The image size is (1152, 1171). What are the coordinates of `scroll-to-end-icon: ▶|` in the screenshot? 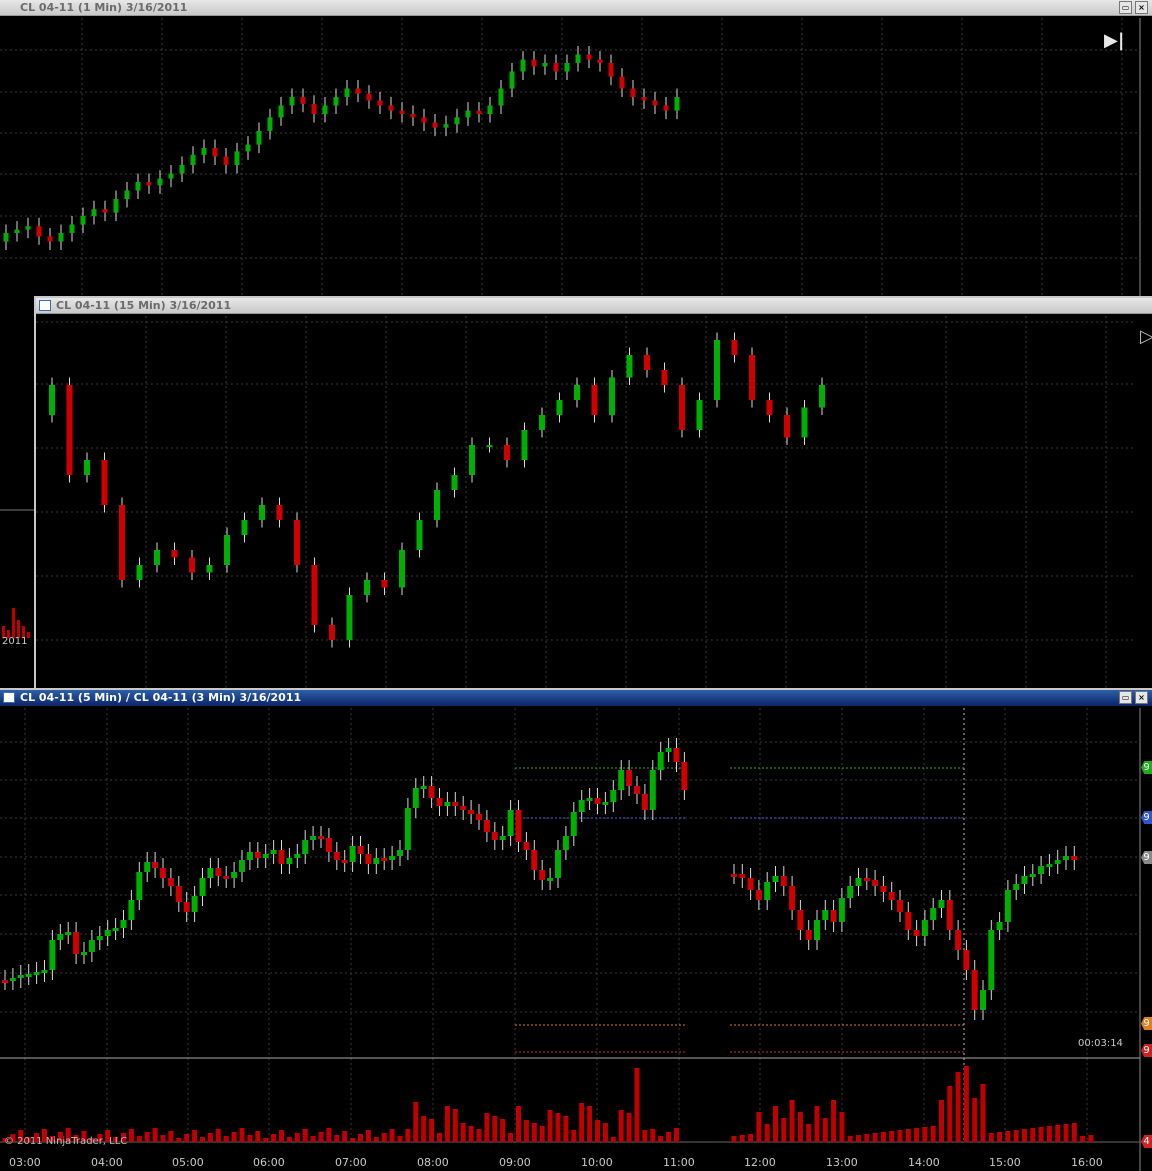 It's located at (1114, 40).